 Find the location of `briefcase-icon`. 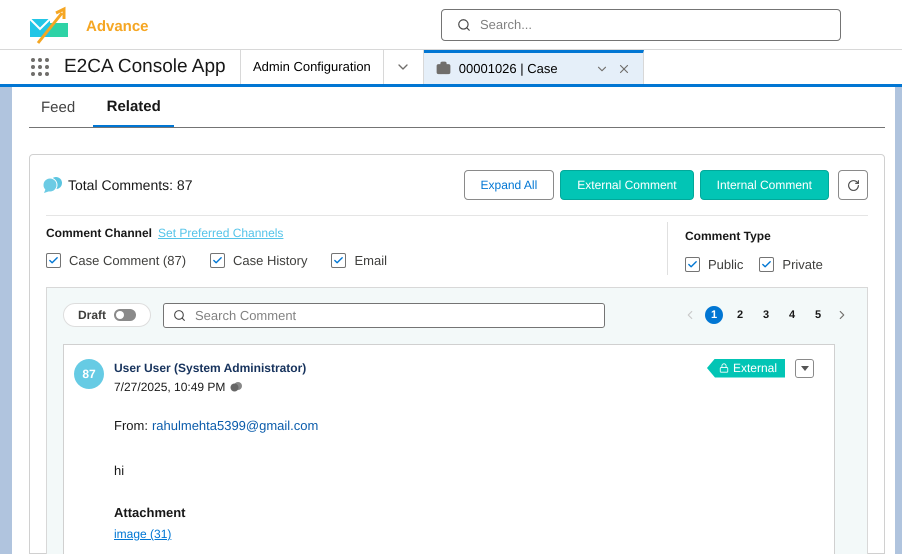

briefcase-icon is located at coordinates (443, 68).